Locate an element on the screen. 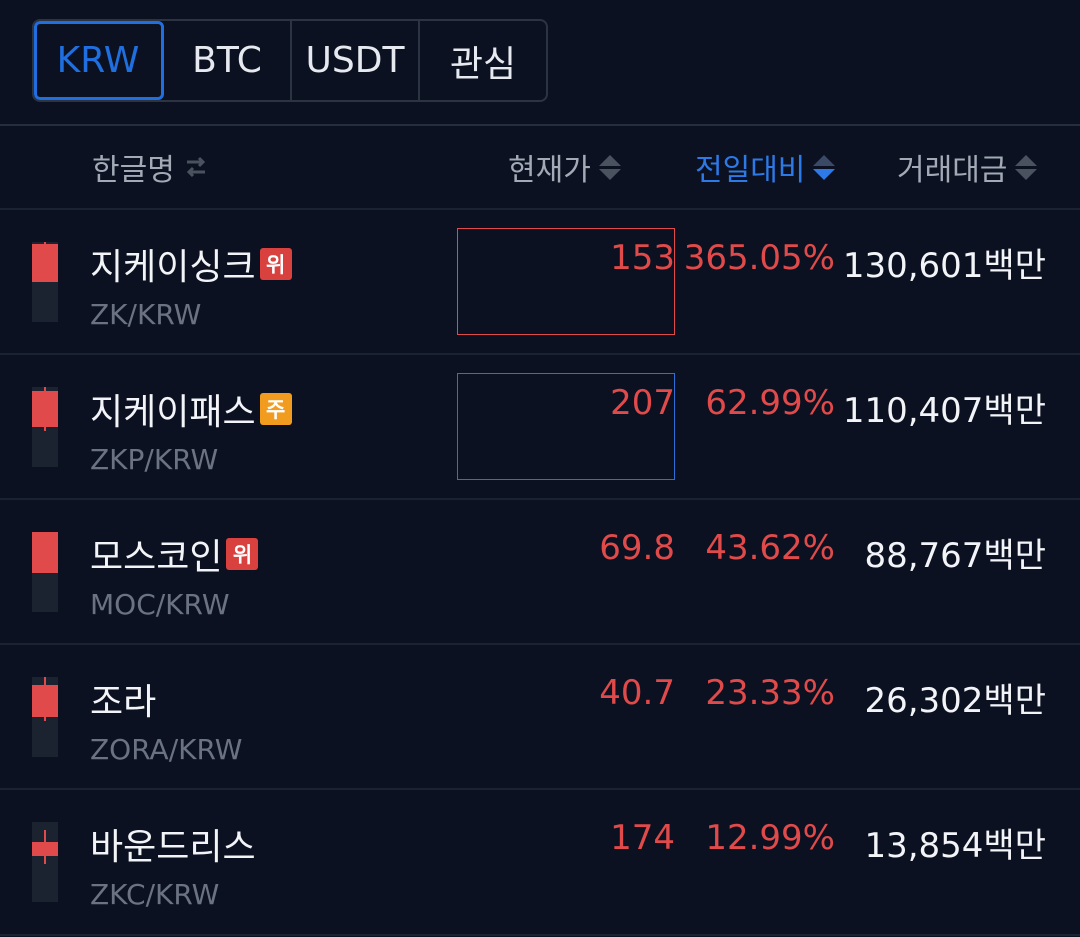  change-rate: 365.05% is located at coordinates (759, 258).